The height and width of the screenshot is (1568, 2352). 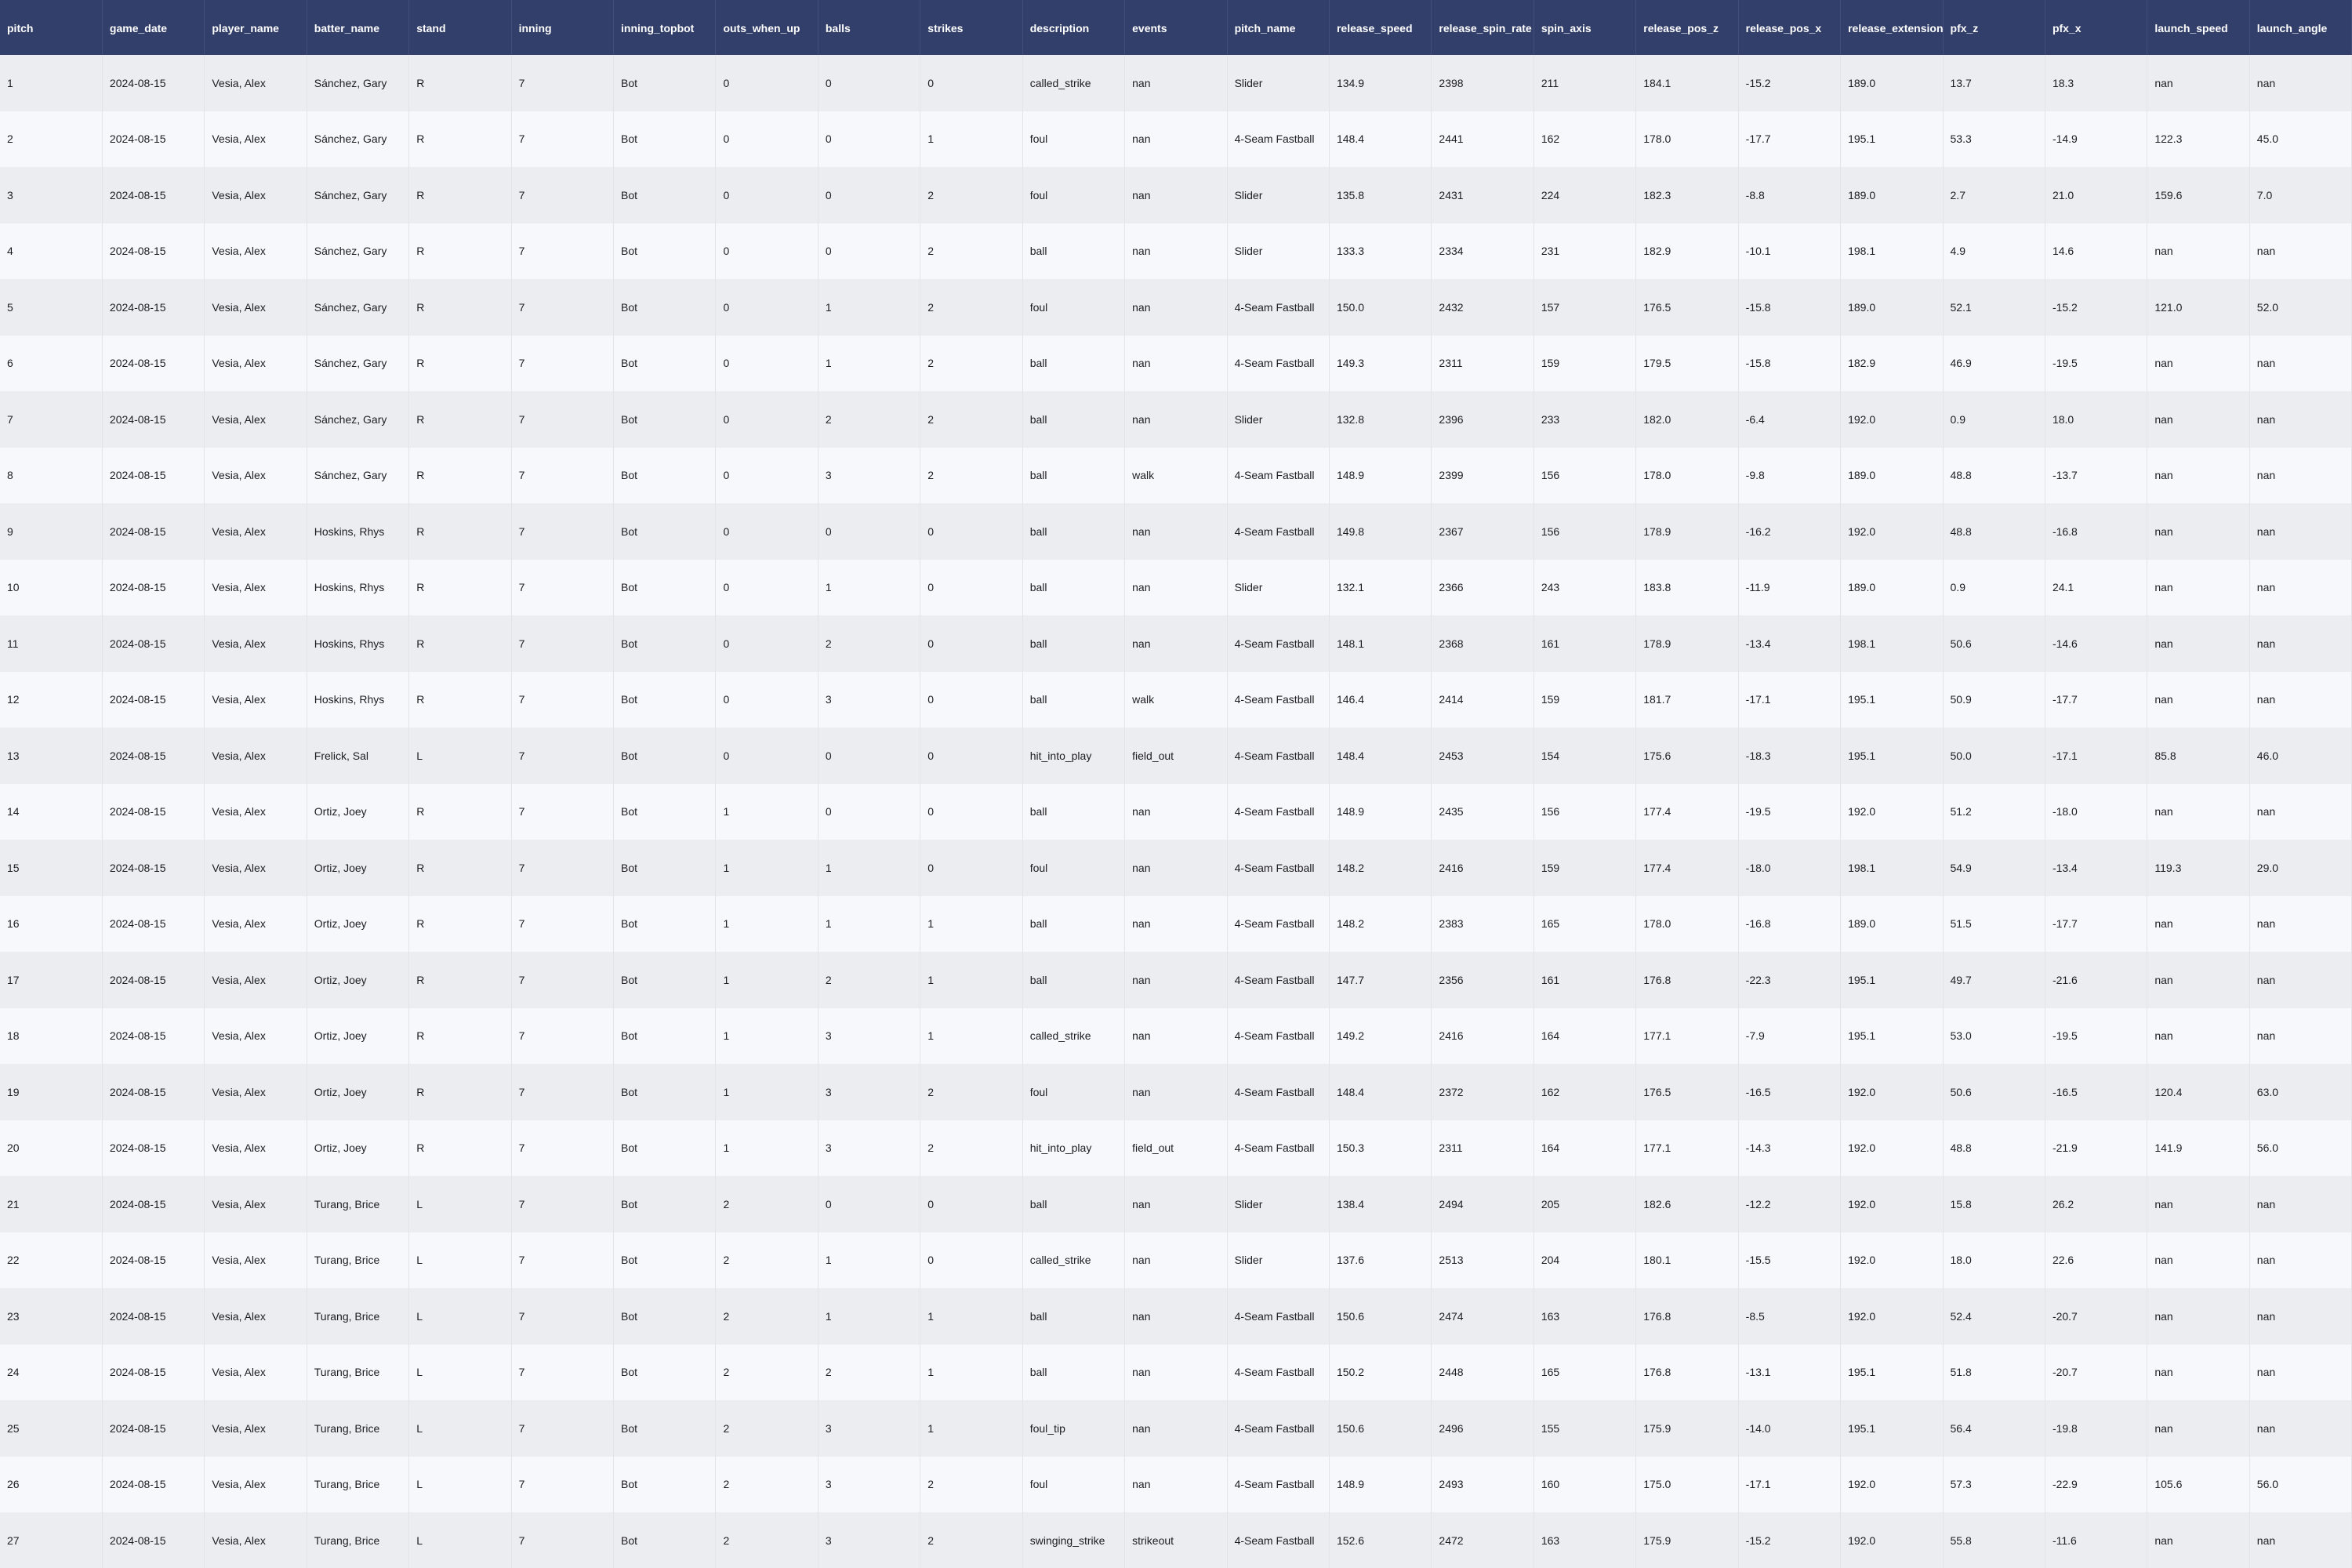 I want to click on cell-strikes: 0, so click(x=971, y=756).